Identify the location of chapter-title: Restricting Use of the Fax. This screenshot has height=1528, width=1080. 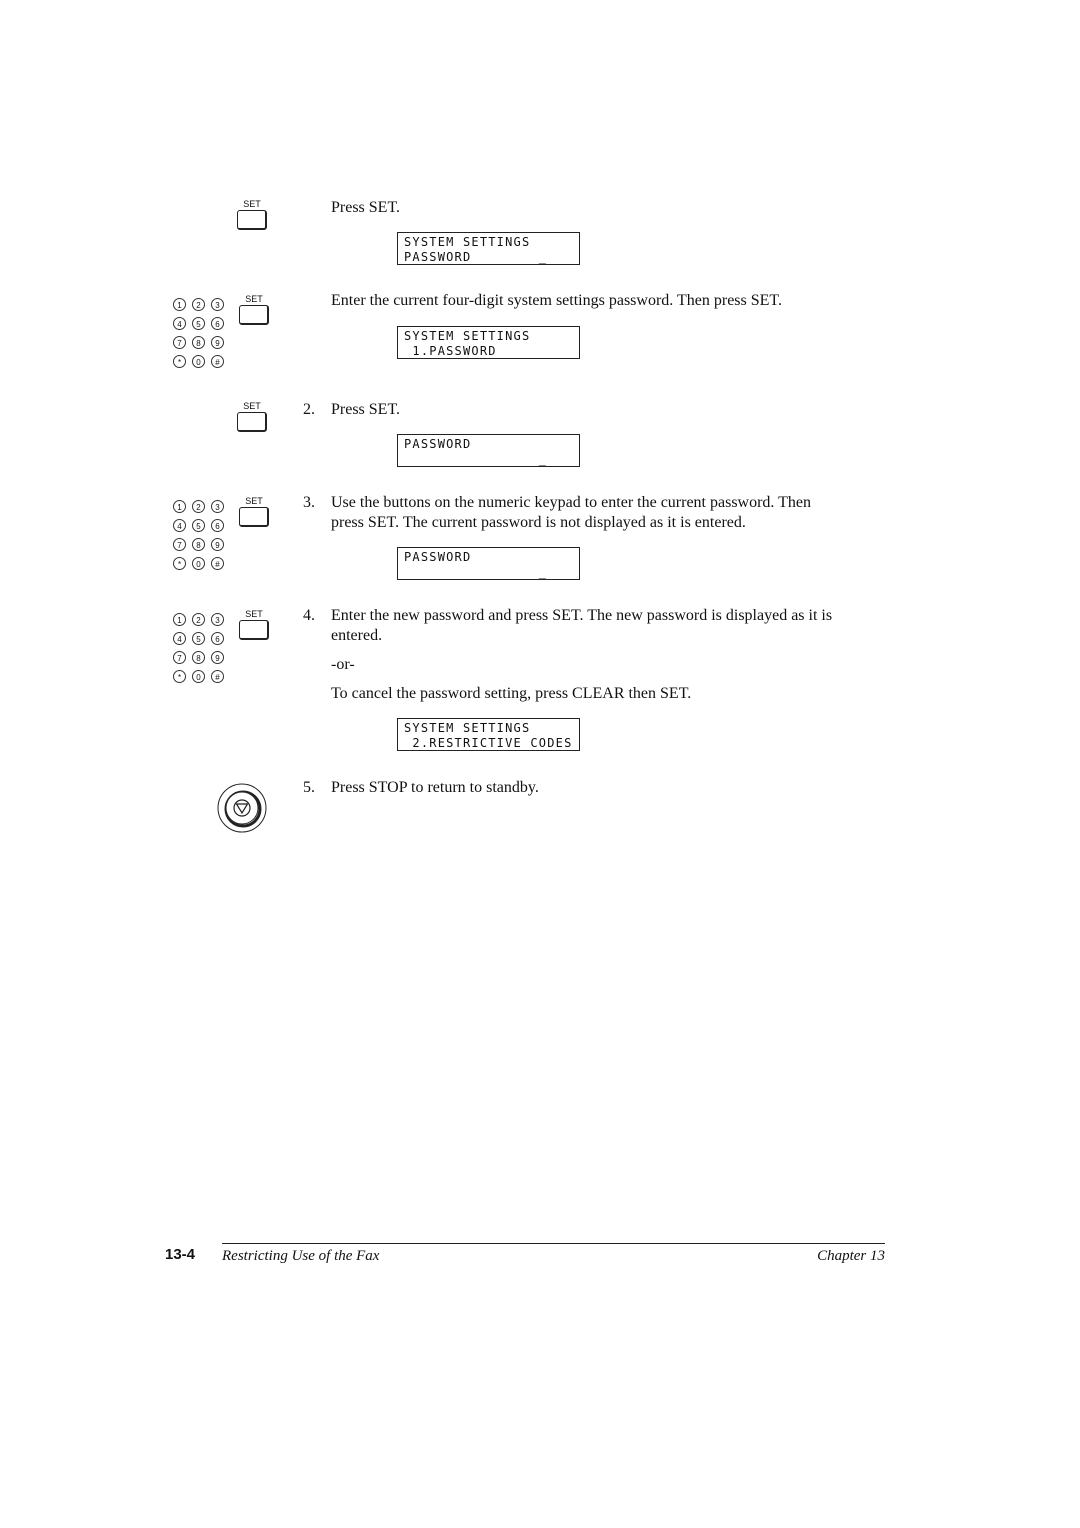
(301, 1256).